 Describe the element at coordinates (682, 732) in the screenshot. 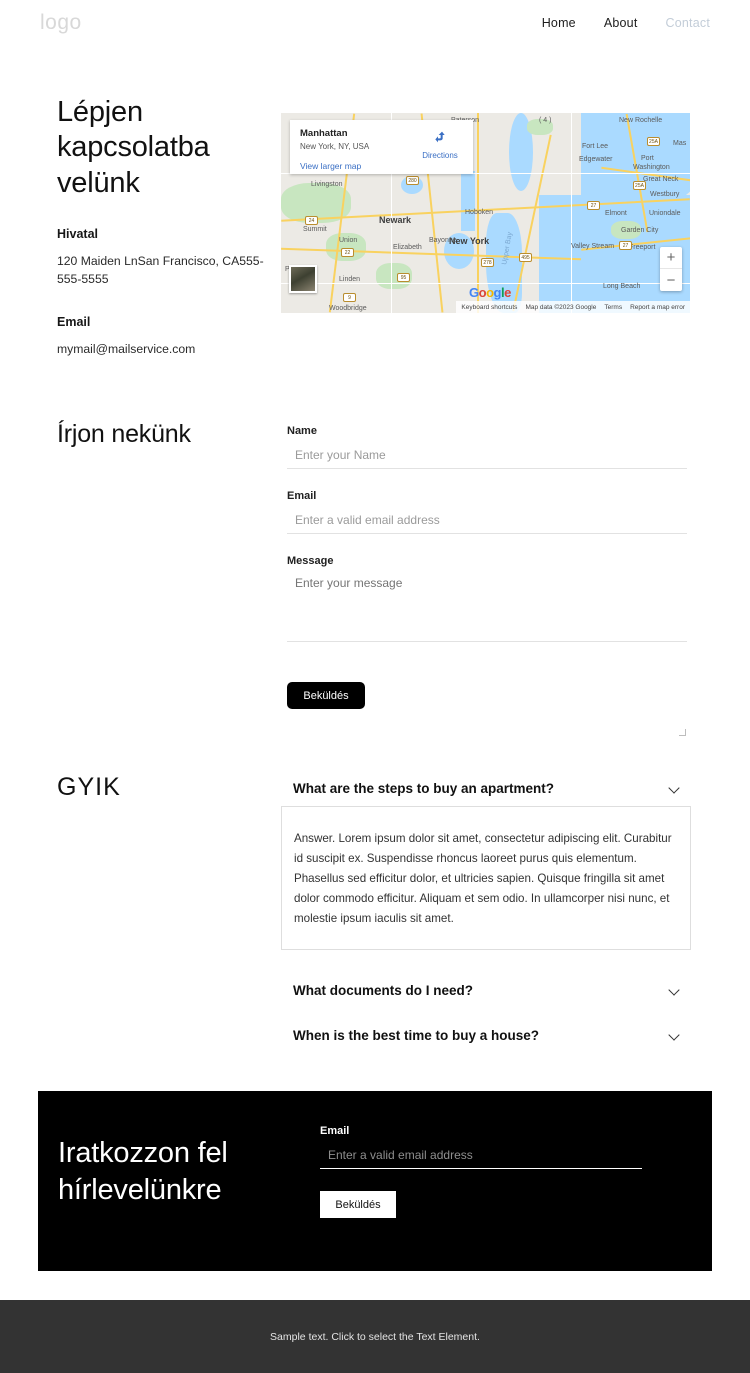

I see `resize-grip-icon` at that location.